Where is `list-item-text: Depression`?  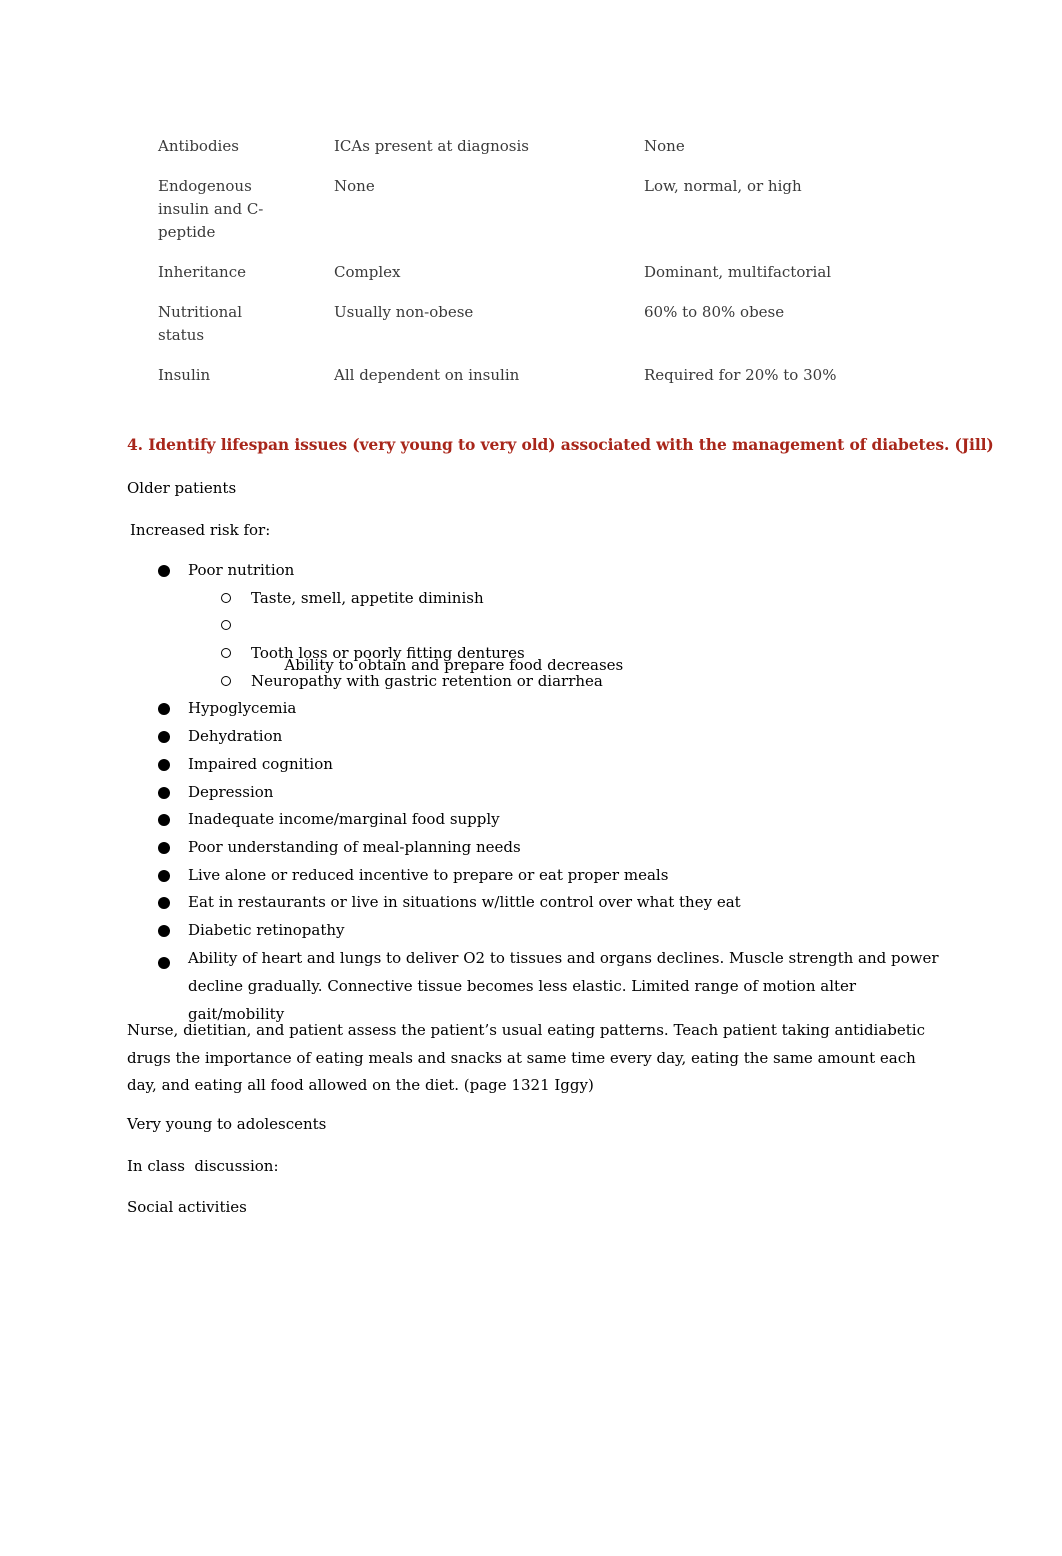 list-item-text: Depression is located at coordinates (231, 791).